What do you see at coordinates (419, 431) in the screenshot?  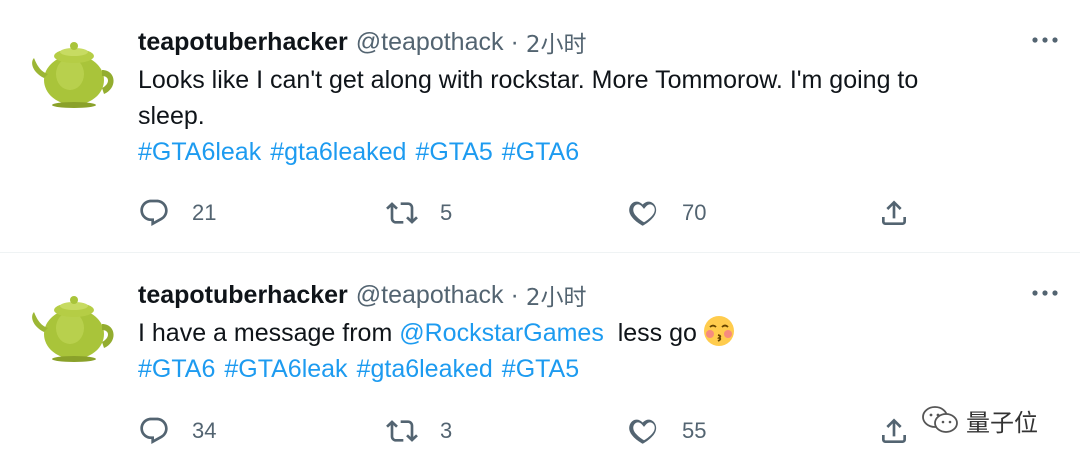 I see `retweet-button: 3` at bounding box center [419, 431].